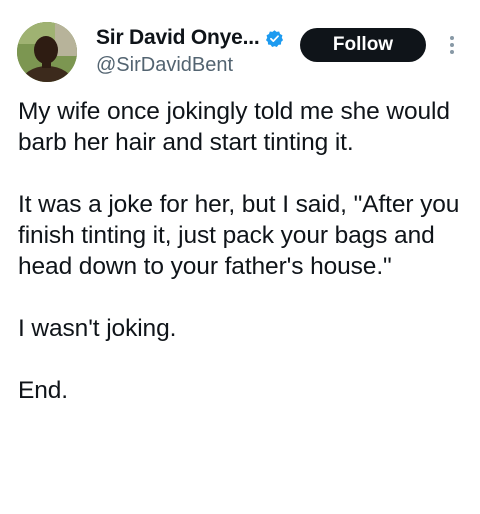 The height and width of the screenshot is (514, 480). I want to click on user-handle: @SirDavidBent, so click(196, 65).